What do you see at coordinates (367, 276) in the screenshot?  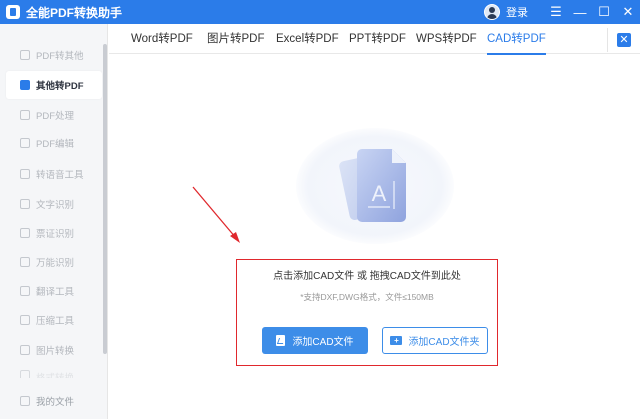 I see `upload-title: 点击添加CAD文件 或 拖拽CAD文件到此处` at bounding box center [367, 276].